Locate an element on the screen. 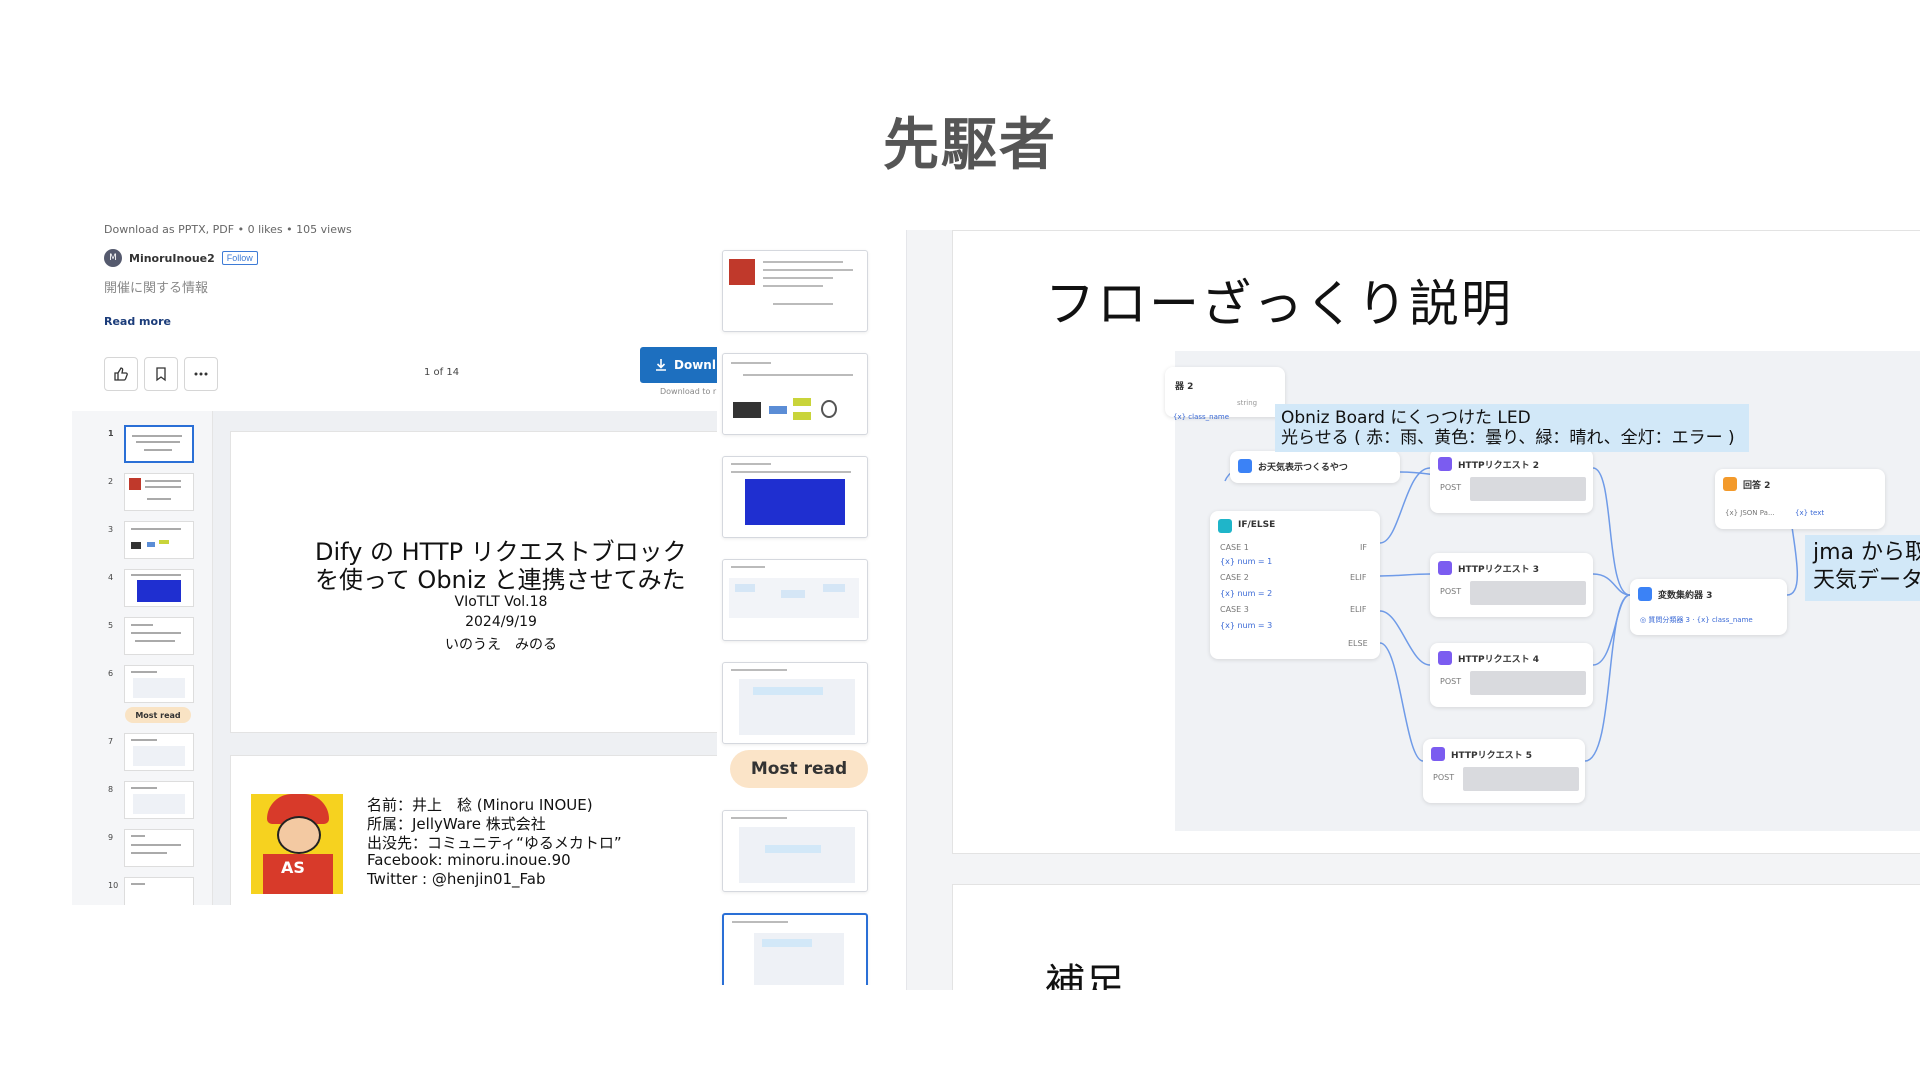 This screenshot has height=1080, width=1920. thumb-number: 7 is located at coordinates (111, 741).